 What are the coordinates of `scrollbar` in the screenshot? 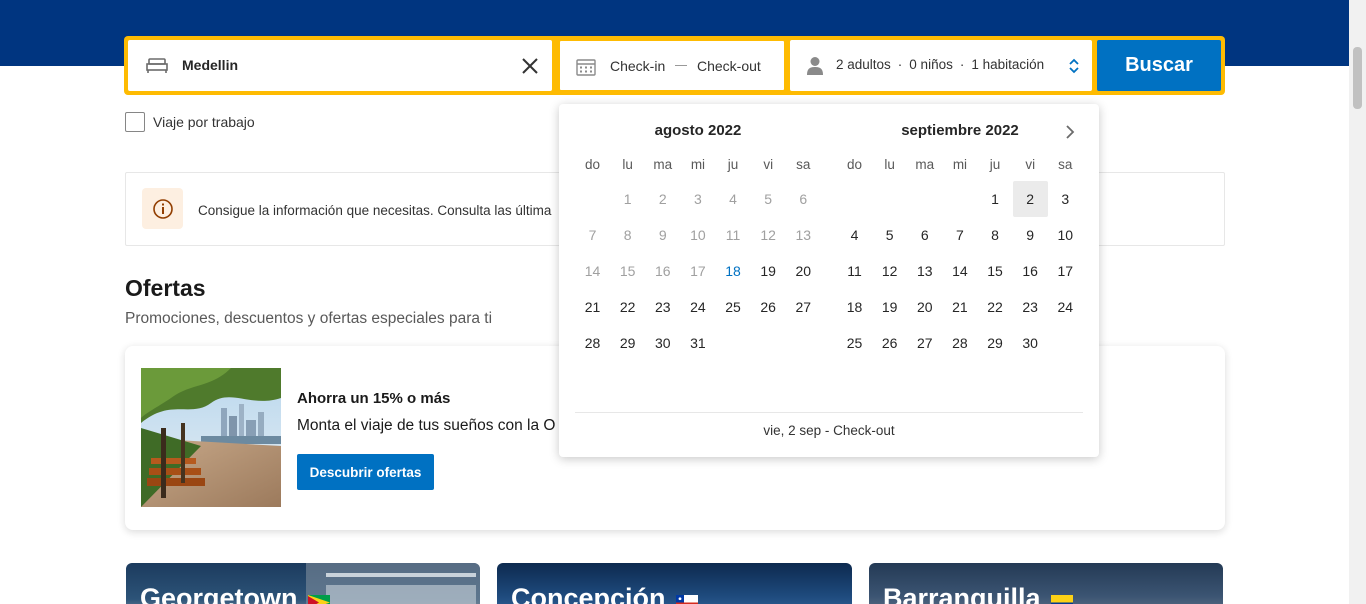 It's located at (1357, 302).